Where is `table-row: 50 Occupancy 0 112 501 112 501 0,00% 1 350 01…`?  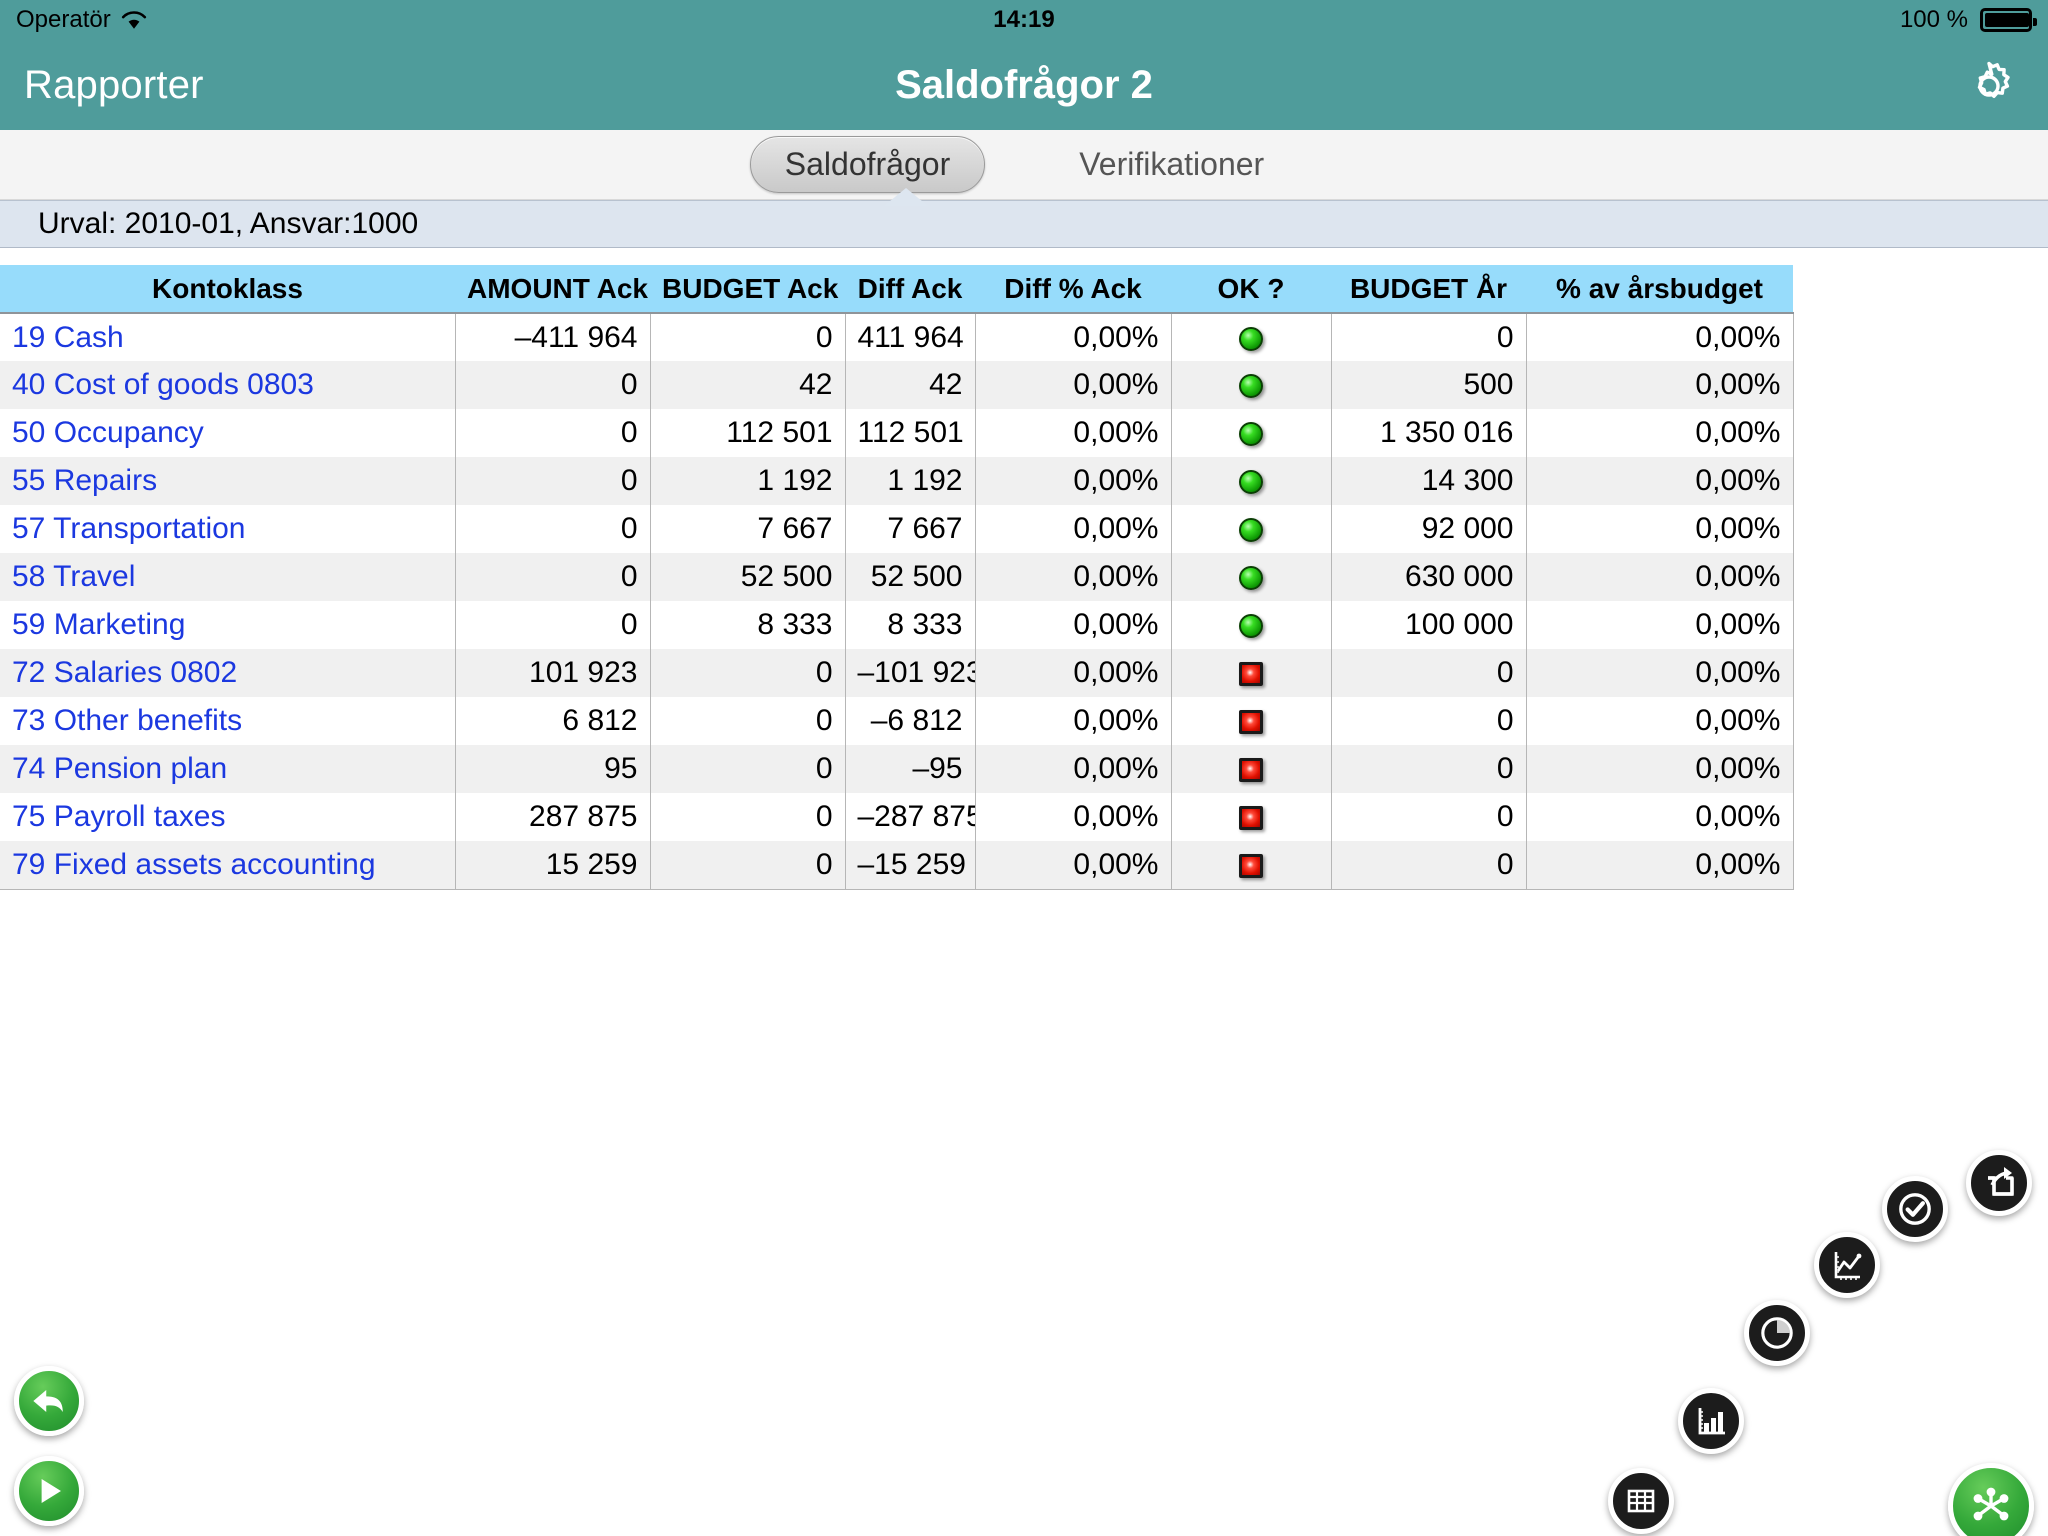
table-row: 50 Occupancy 0 112 501 112 501 0,00% 1 350 01… is located at coordinates (897, 433).